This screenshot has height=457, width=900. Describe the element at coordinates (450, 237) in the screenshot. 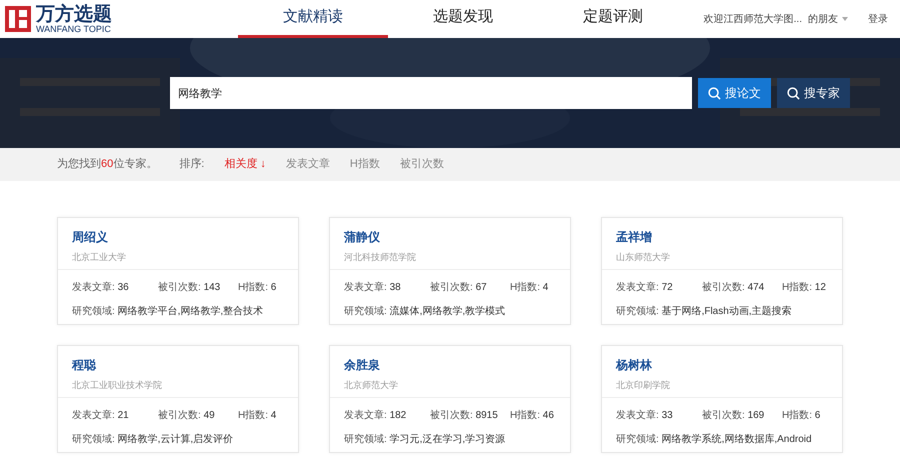

I see `expert-name: 蒲静仪` at that location.